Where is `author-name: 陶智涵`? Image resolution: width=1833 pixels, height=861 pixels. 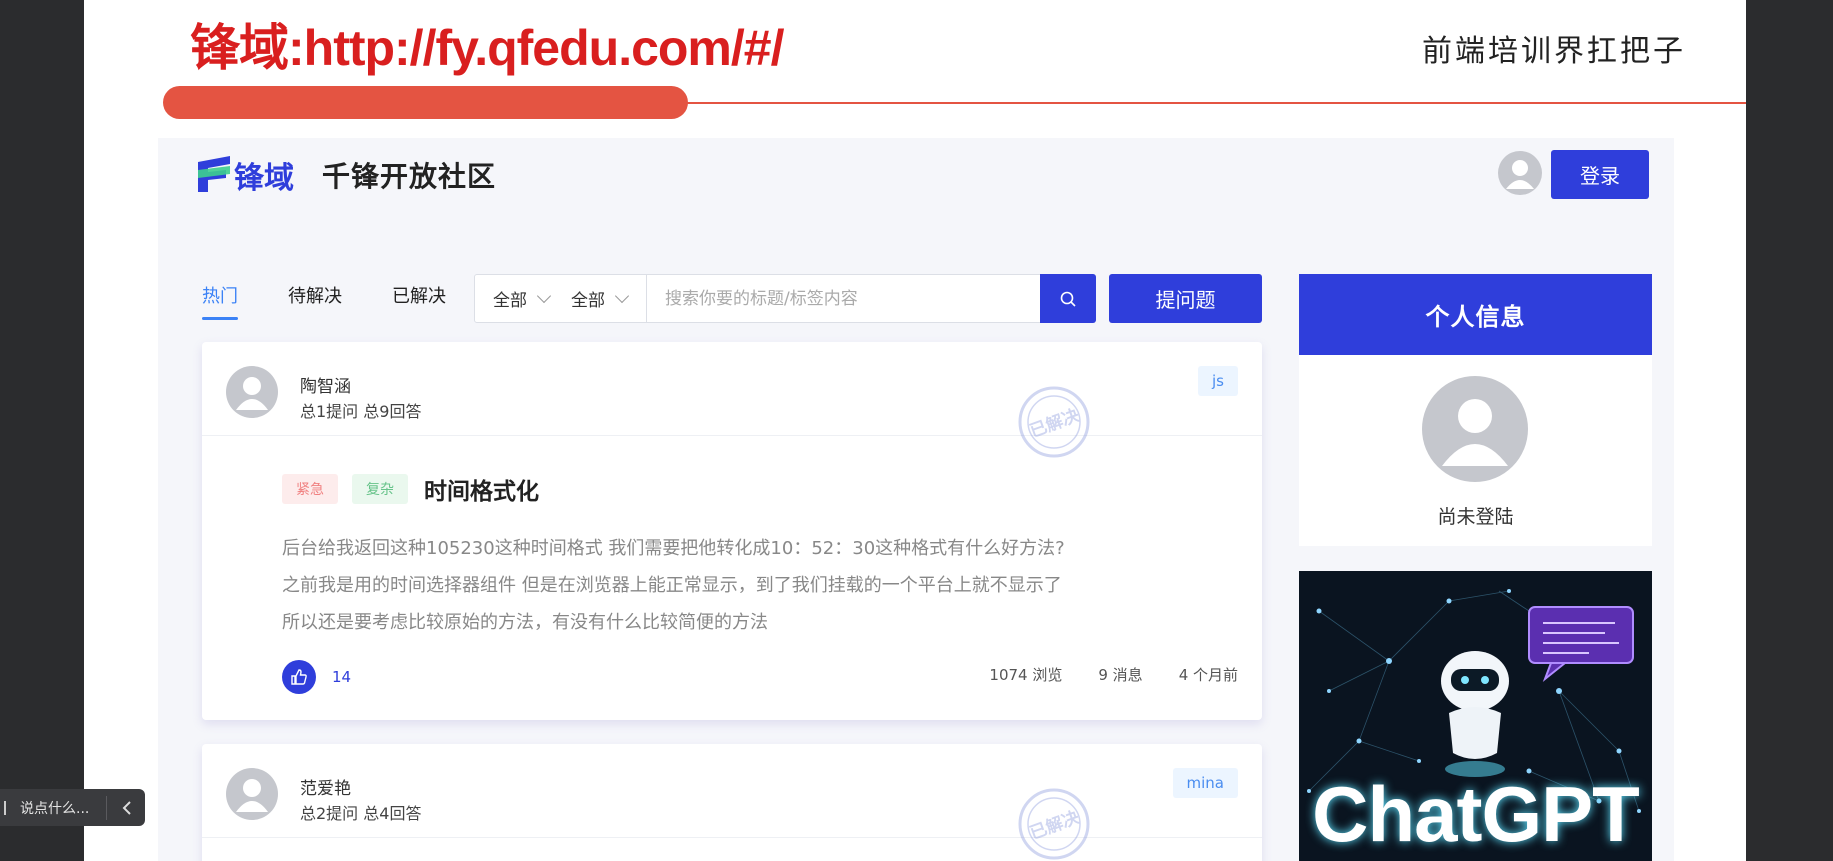 author-name: 陶智涵 is located at coordinates (325, 384).